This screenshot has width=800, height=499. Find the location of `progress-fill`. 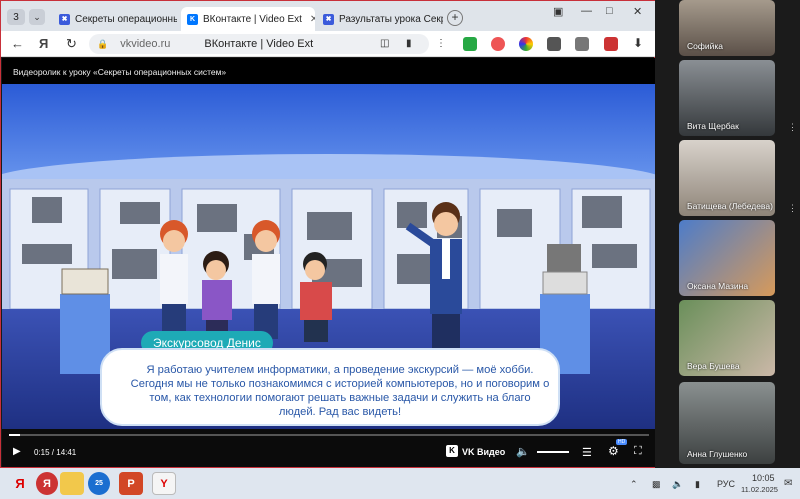

progress-fill is located at coordinates (14, 435).